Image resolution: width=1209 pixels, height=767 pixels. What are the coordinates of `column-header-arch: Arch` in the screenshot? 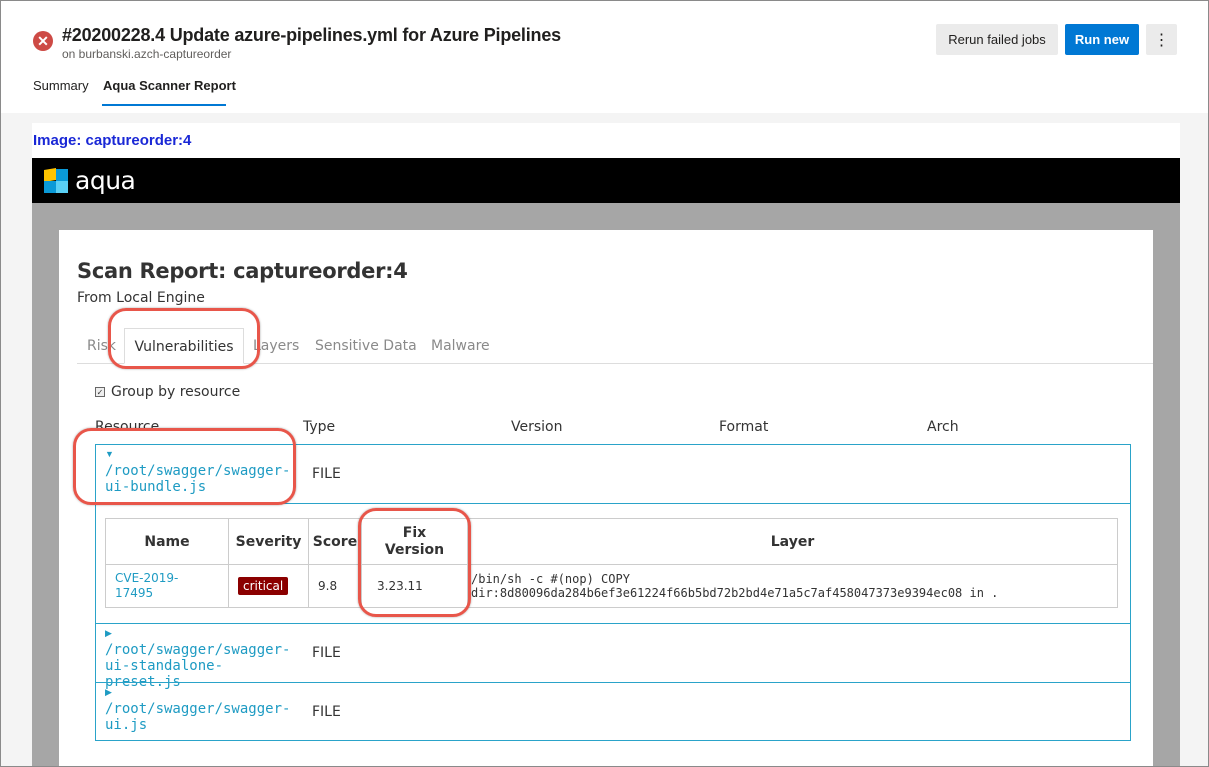 It's located at (943, 427).